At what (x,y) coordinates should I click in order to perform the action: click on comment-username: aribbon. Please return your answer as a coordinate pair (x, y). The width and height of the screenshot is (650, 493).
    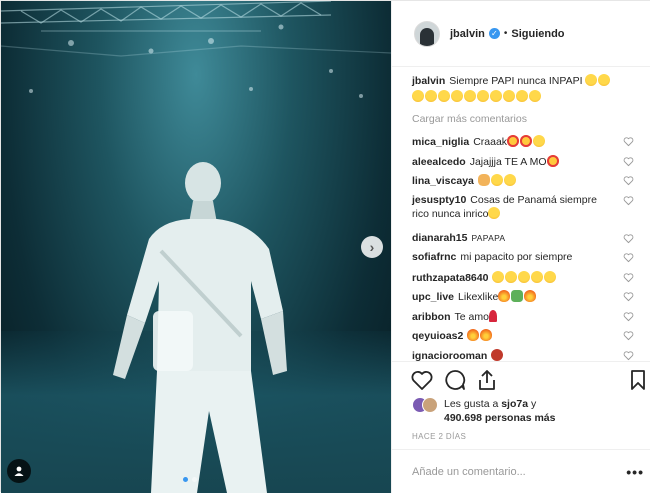
    Looking at the image, I should click on (431, 317).